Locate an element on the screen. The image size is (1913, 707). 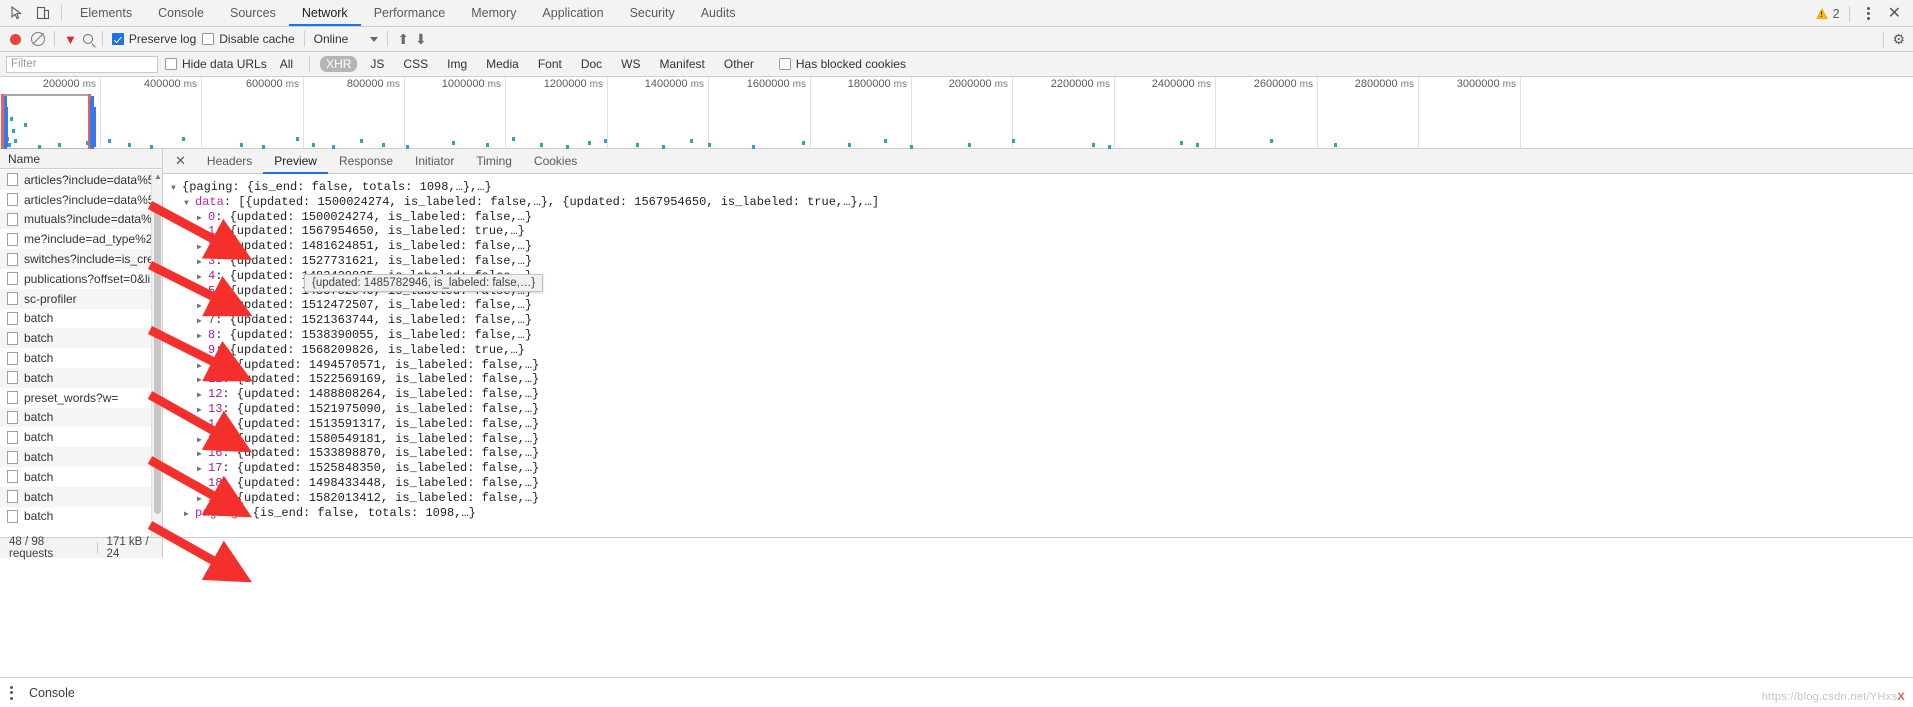
filter-type-all: All is located at coordinates (286, 64).